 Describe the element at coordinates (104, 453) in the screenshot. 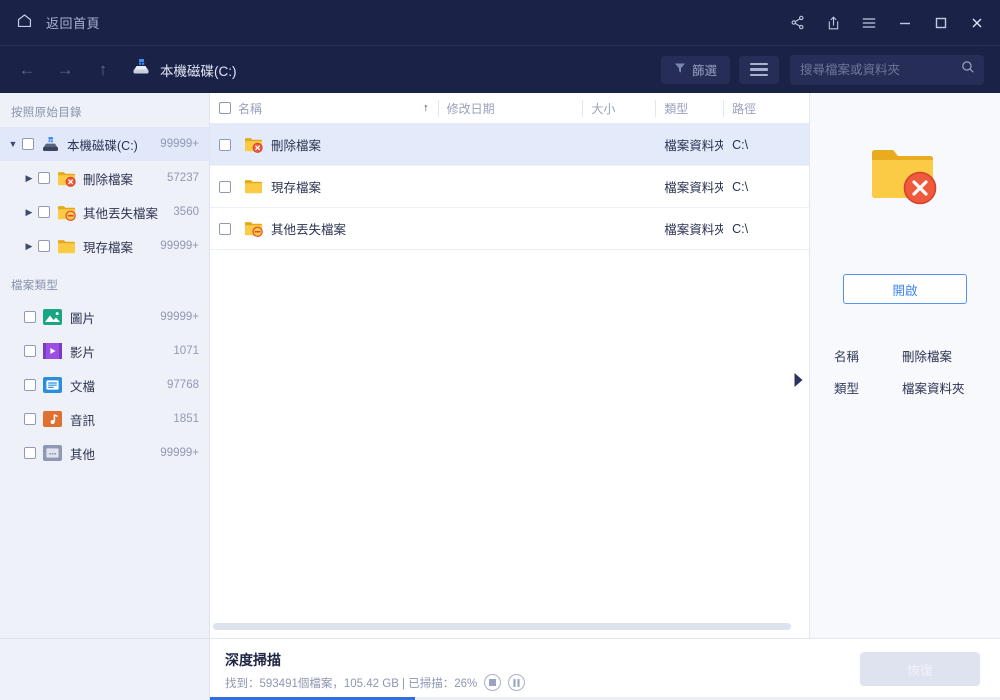

I see `filetype-item-4: 其他 99999+` at that location.